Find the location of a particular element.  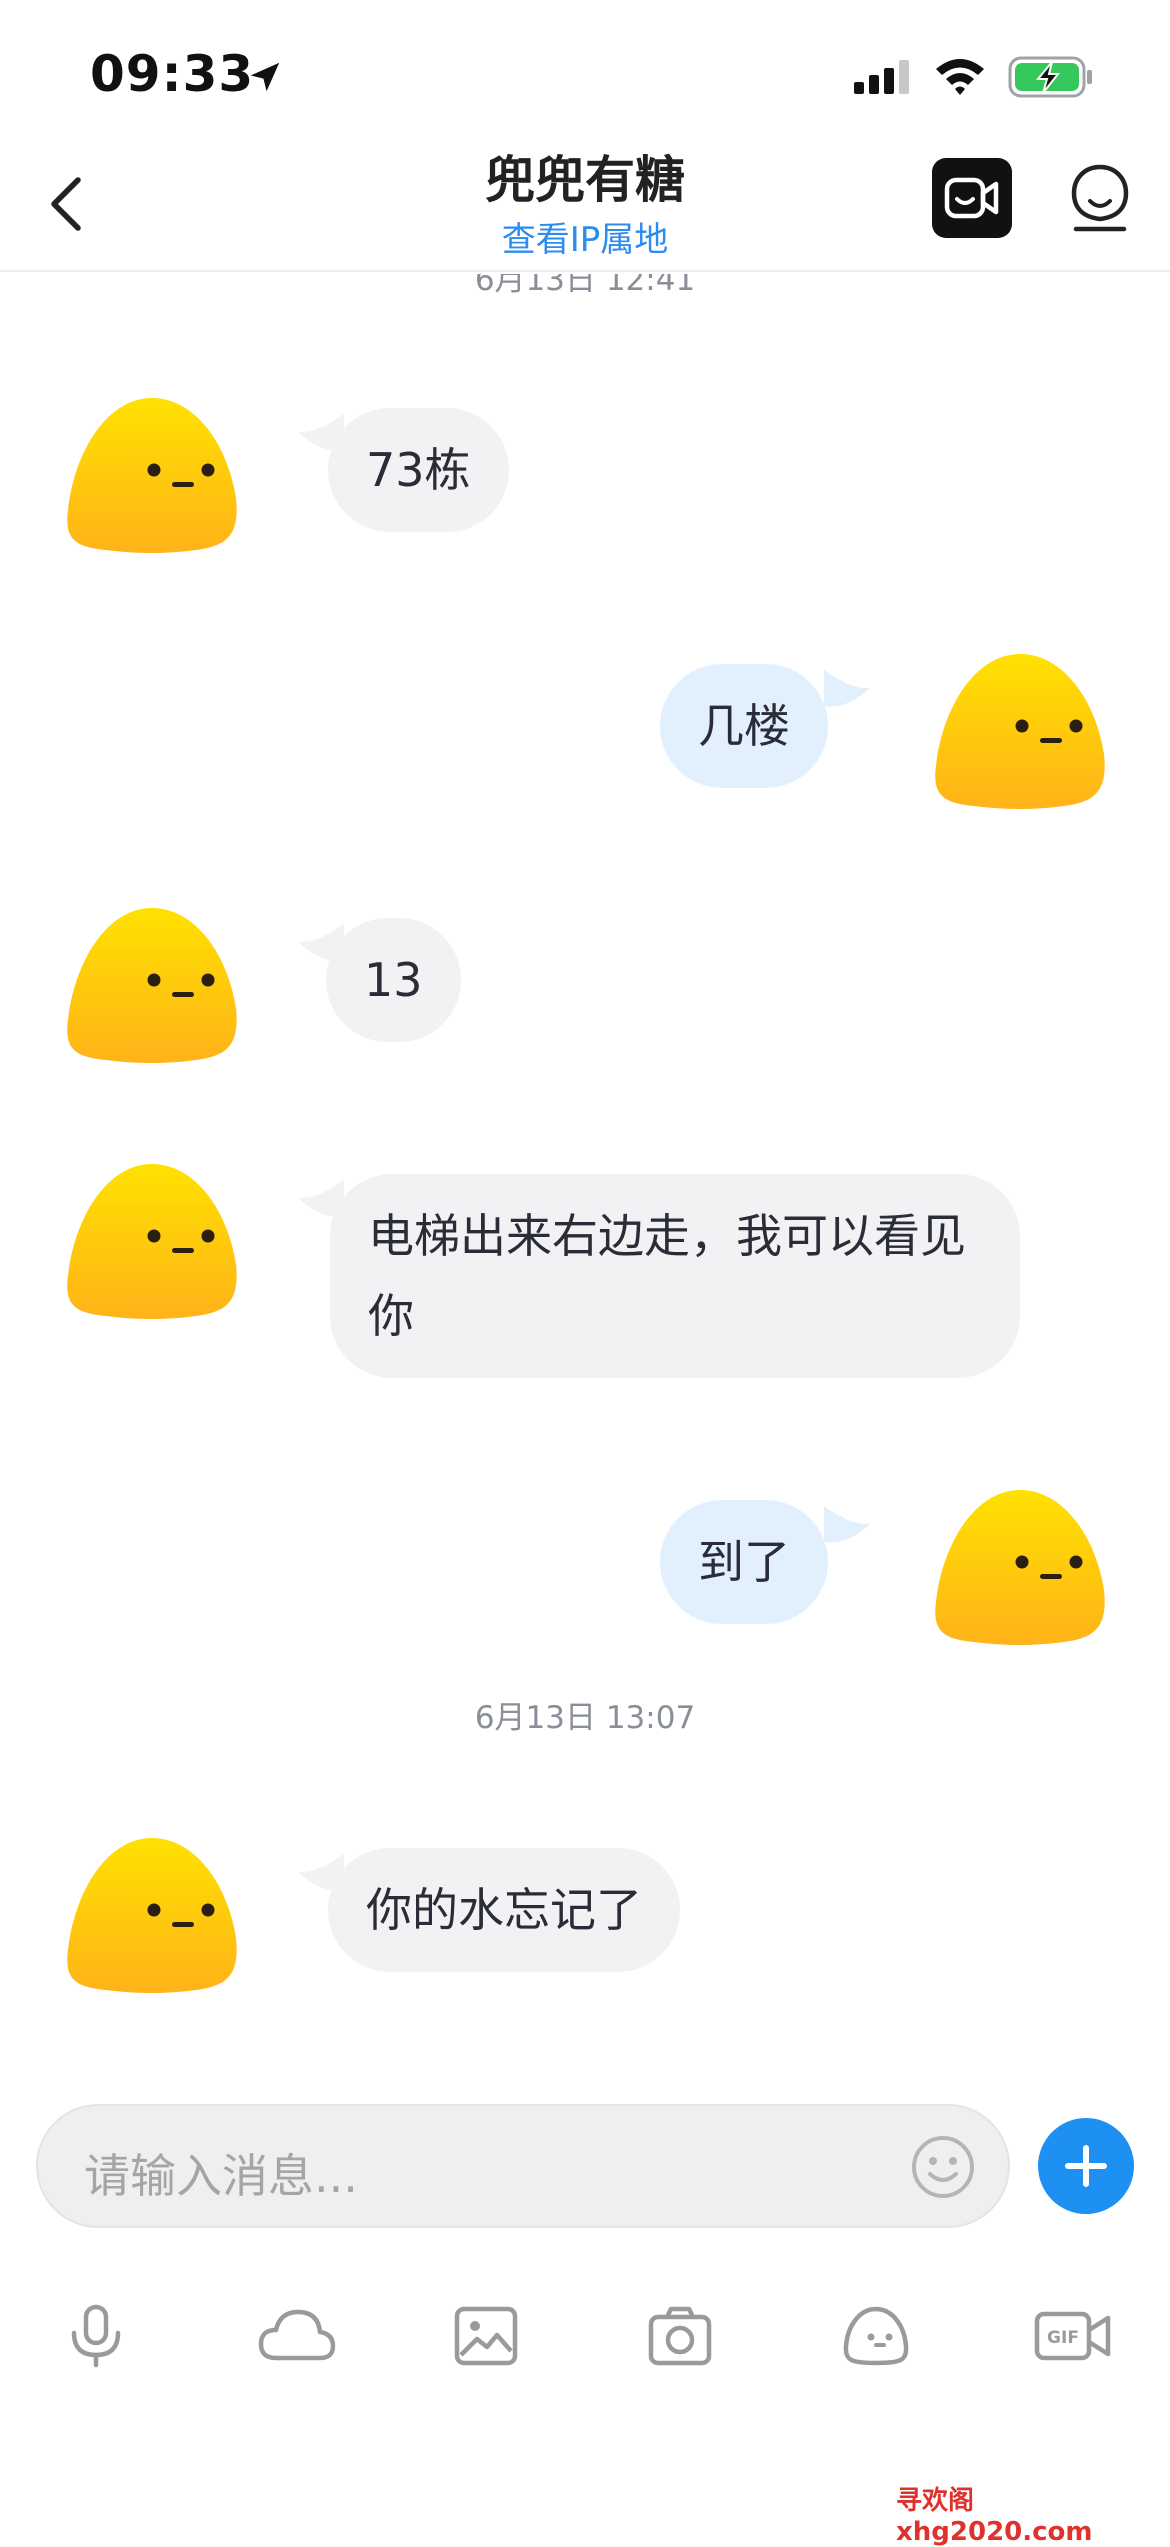

location-arrow-icon is located at coordinates (265, 79).